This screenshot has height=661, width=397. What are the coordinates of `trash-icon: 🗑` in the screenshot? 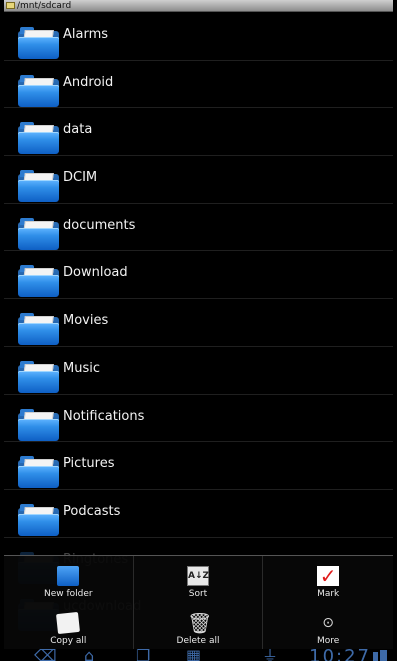 It's located at (199, 623).